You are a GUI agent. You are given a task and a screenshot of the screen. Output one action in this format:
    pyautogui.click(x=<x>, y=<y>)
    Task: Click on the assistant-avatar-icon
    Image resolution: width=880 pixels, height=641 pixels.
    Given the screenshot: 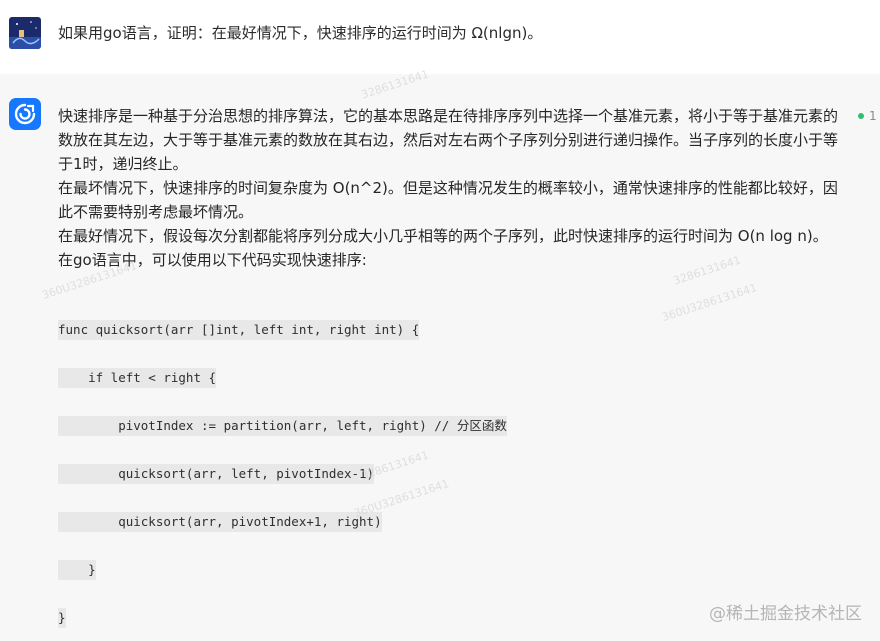 What is the action you would take?
    pyautogui.click(x=25, y=114)
    